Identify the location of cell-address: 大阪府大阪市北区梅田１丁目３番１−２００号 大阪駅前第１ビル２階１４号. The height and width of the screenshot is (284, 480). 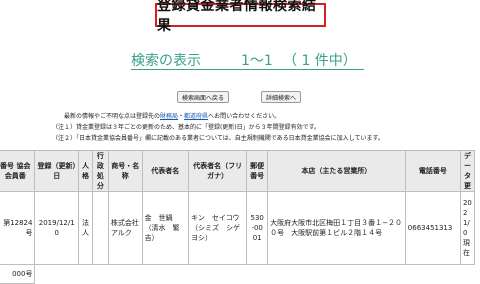
(336, 228).